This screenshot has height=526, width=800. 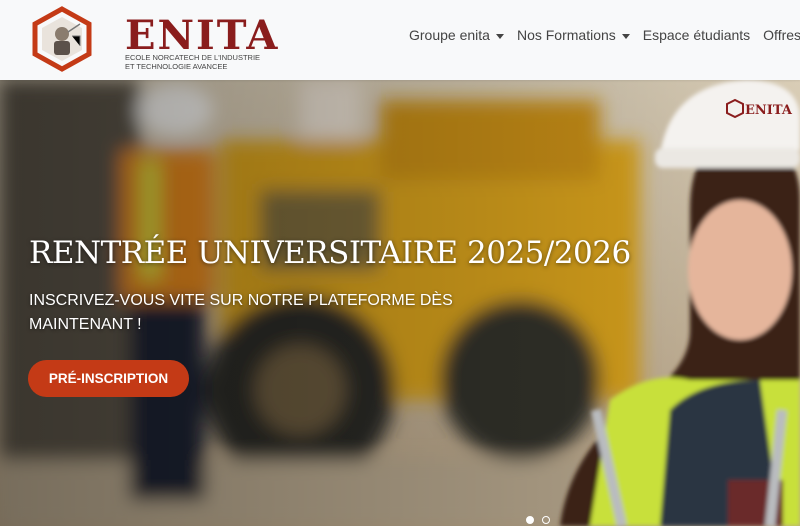 What do you see at coordinates (202, 35) in the screenshot?
I see `brand-name: ENITA` at bounding box center [202, 35].